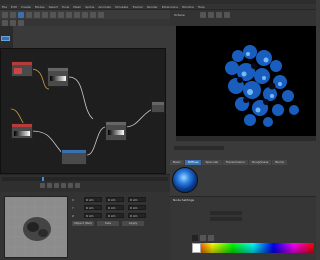  Describe the element at coordinates (70, 185) in the screenshot. I see `go-to-end-icon` at that location.